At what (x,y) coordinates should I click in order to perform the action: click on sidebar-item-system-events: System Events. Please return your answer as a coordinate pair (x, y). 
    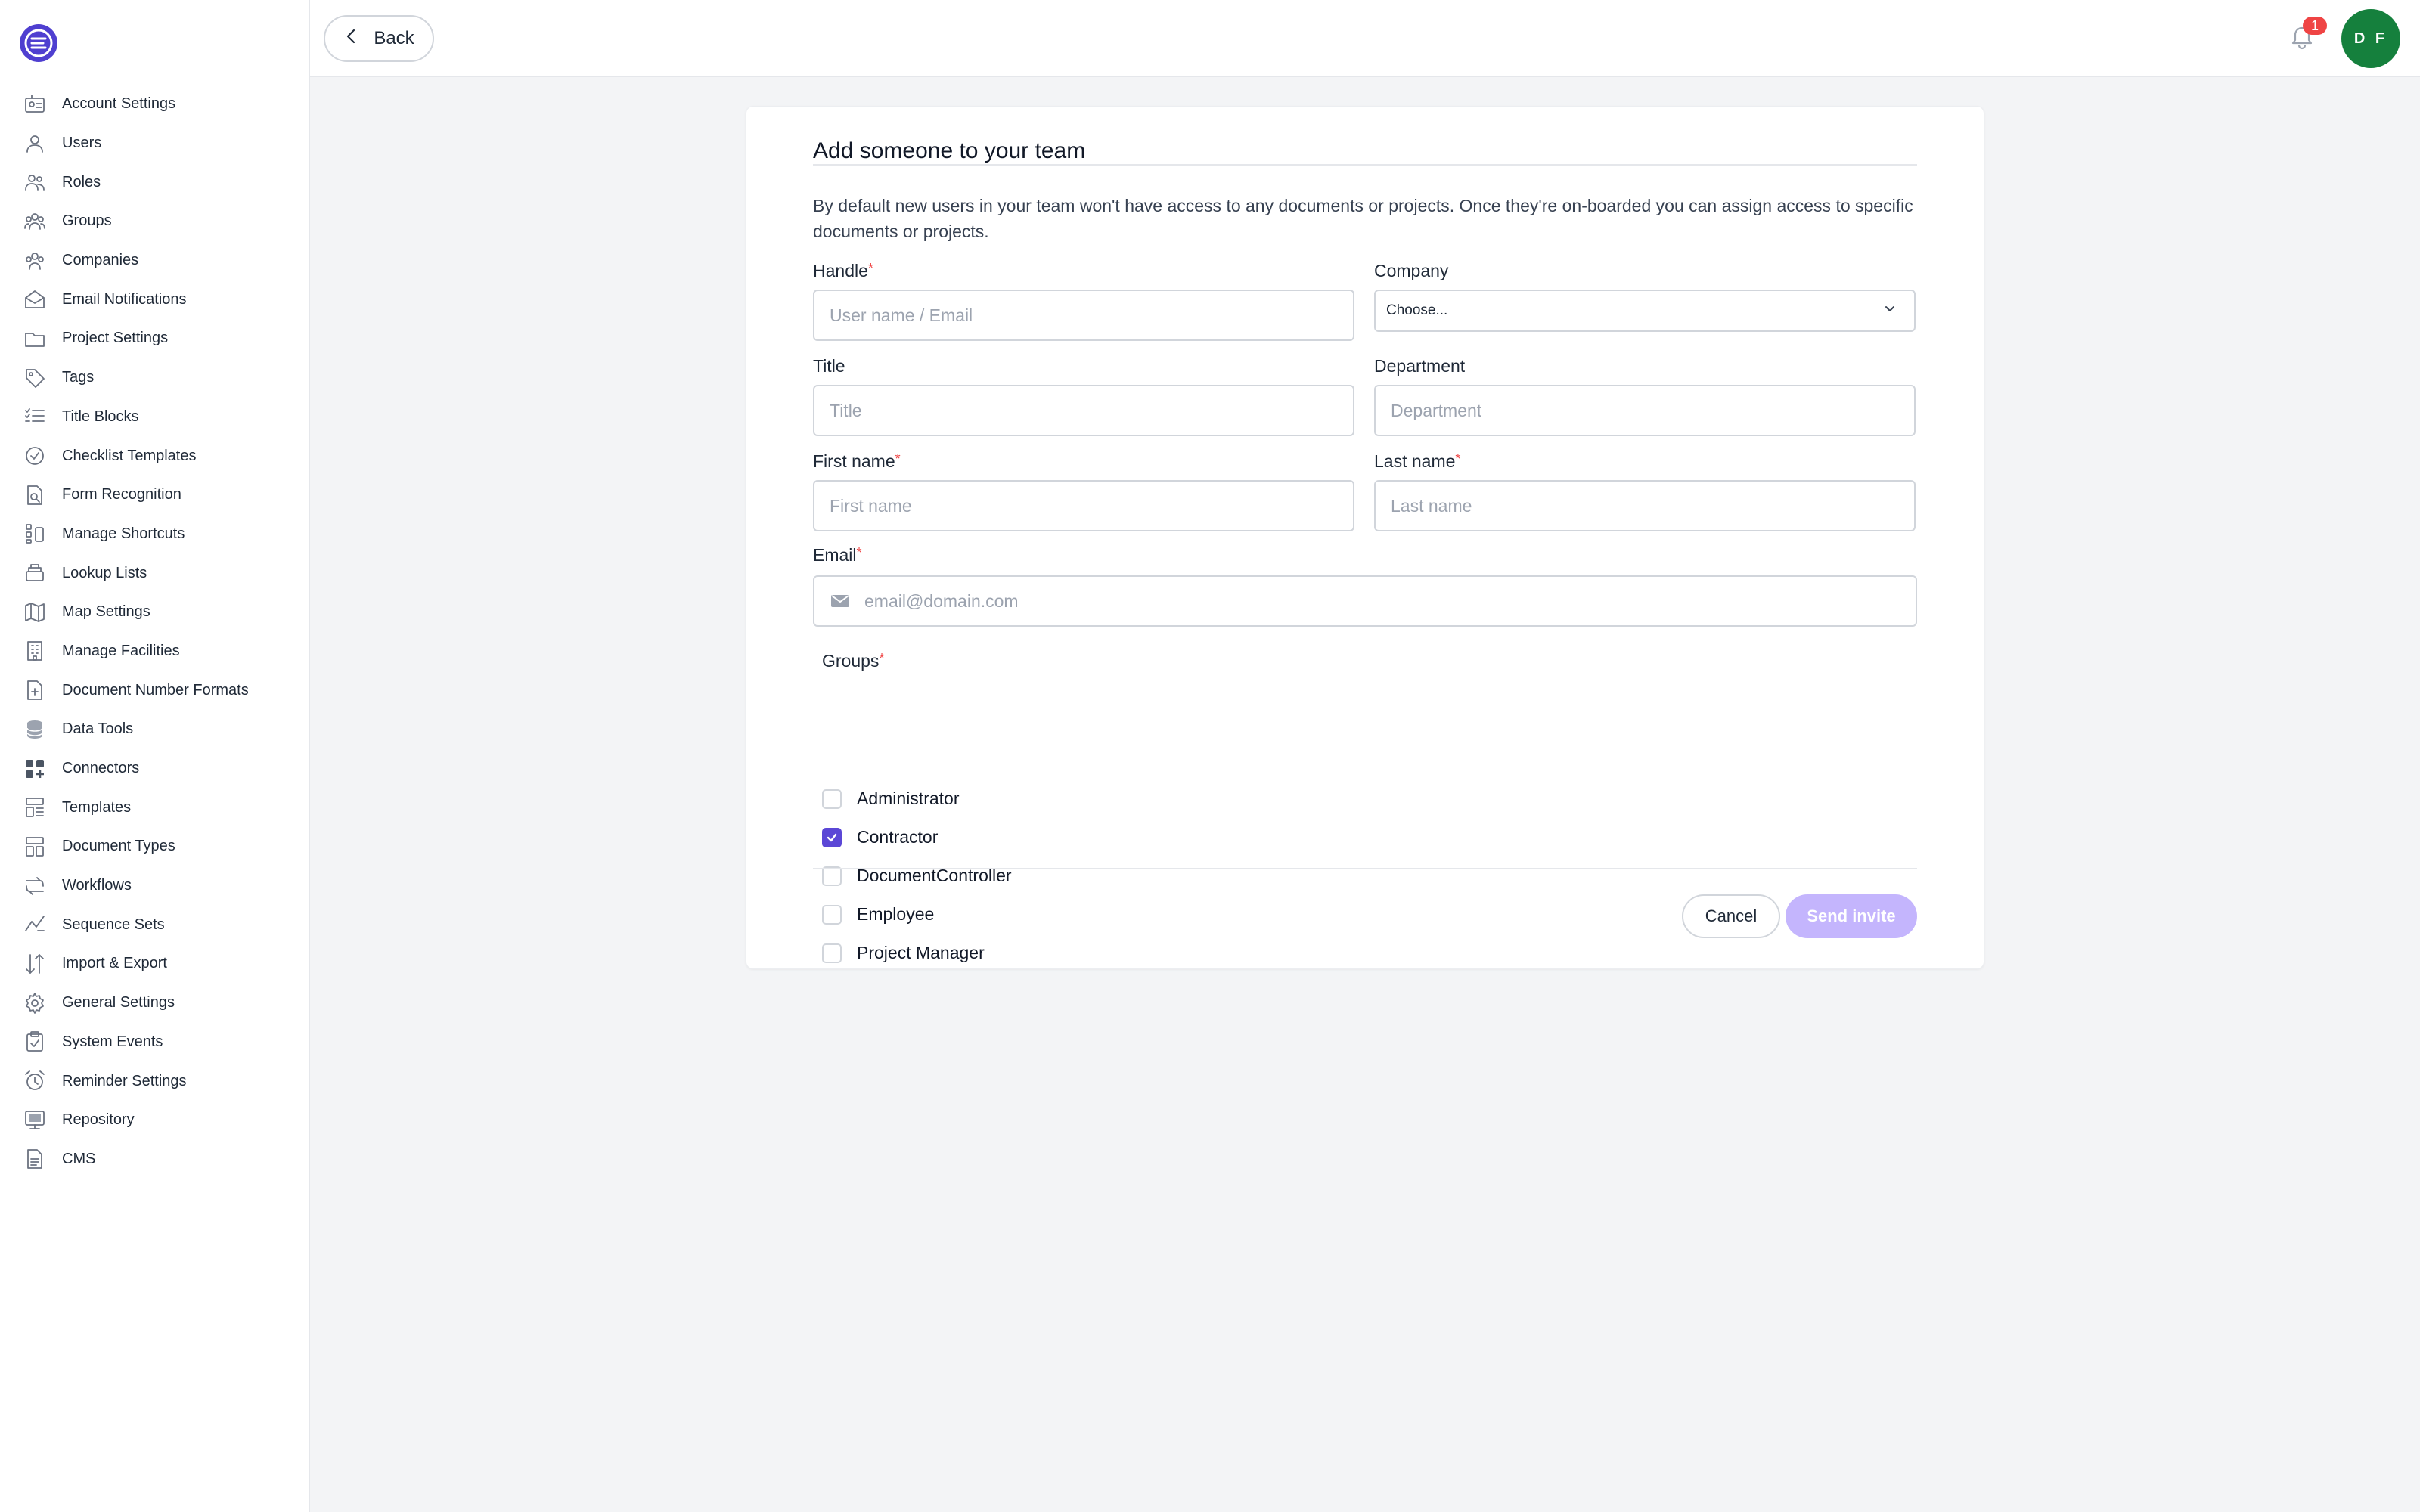
    Looking at the image, I should click on (154, 1042).